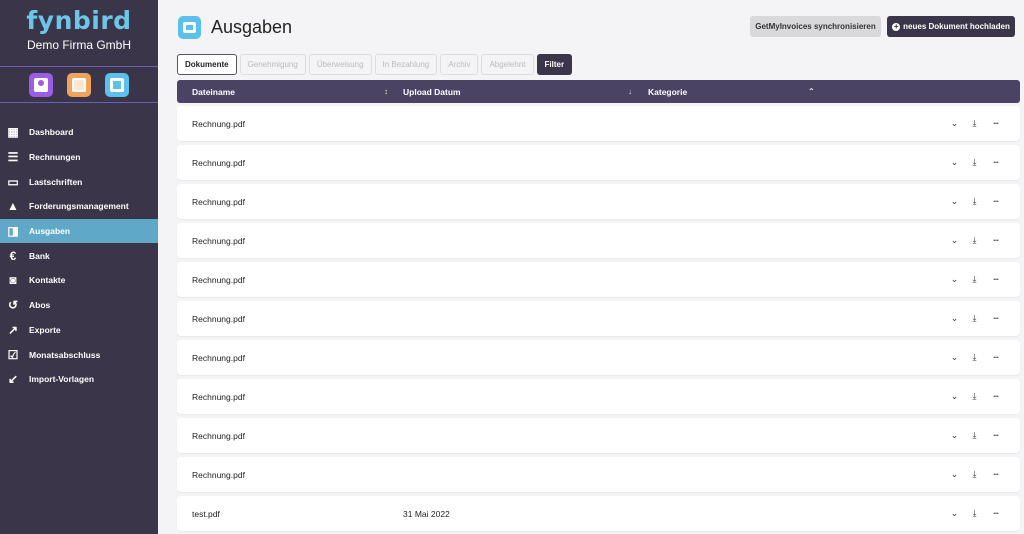  I want to click on sidebar-item-rechnungen: ☰ Rechnungen, so click(79, 157).